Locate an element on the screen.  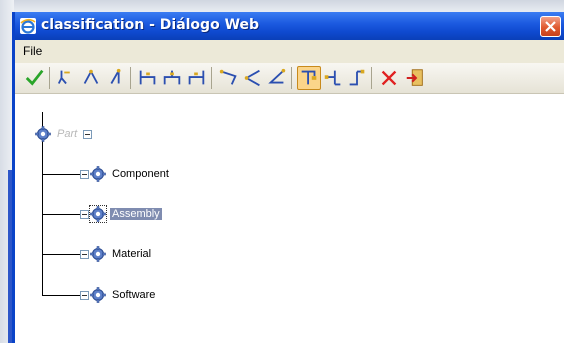
branch-right-icon is located at coordinates (277, 76).